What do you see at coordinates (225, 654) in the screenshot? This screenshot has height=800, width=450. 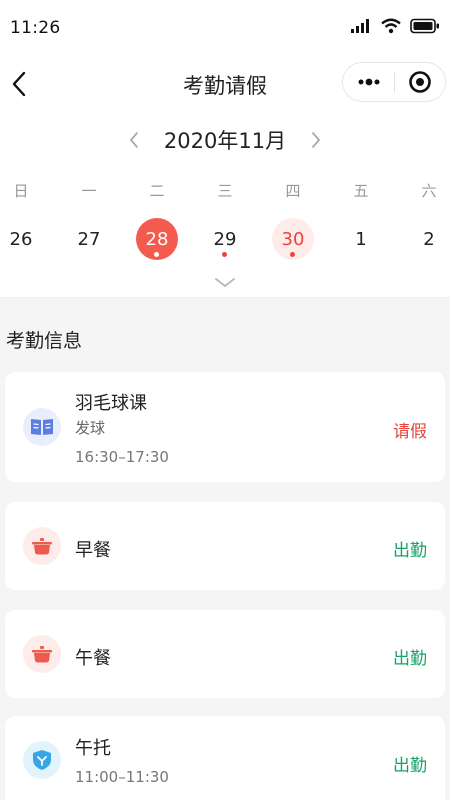 I see `attendance-card: 午餐 出勤` at bounding box center [225, 654].